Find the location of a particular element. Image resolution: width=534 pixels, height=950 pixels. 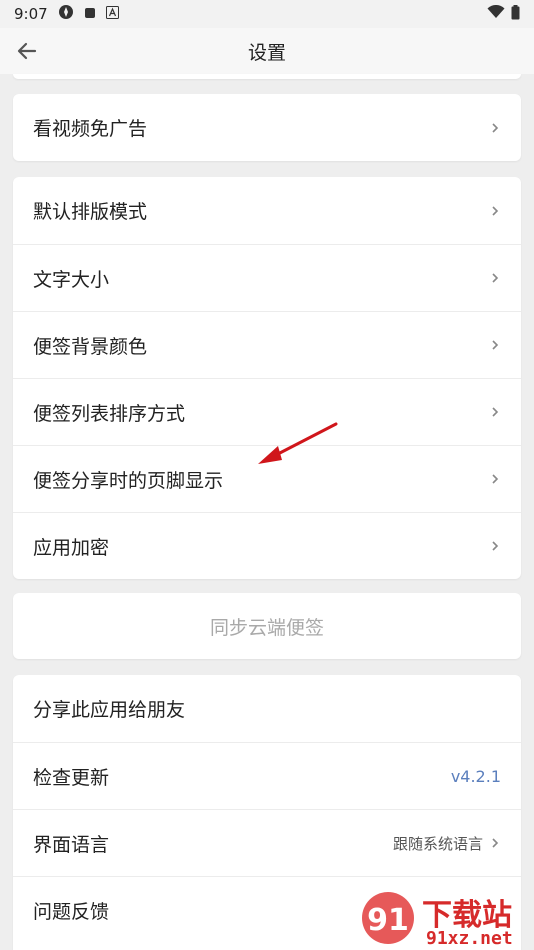

note-background-color-item: 便签背景颜色 is located at coordinates (267, 344).